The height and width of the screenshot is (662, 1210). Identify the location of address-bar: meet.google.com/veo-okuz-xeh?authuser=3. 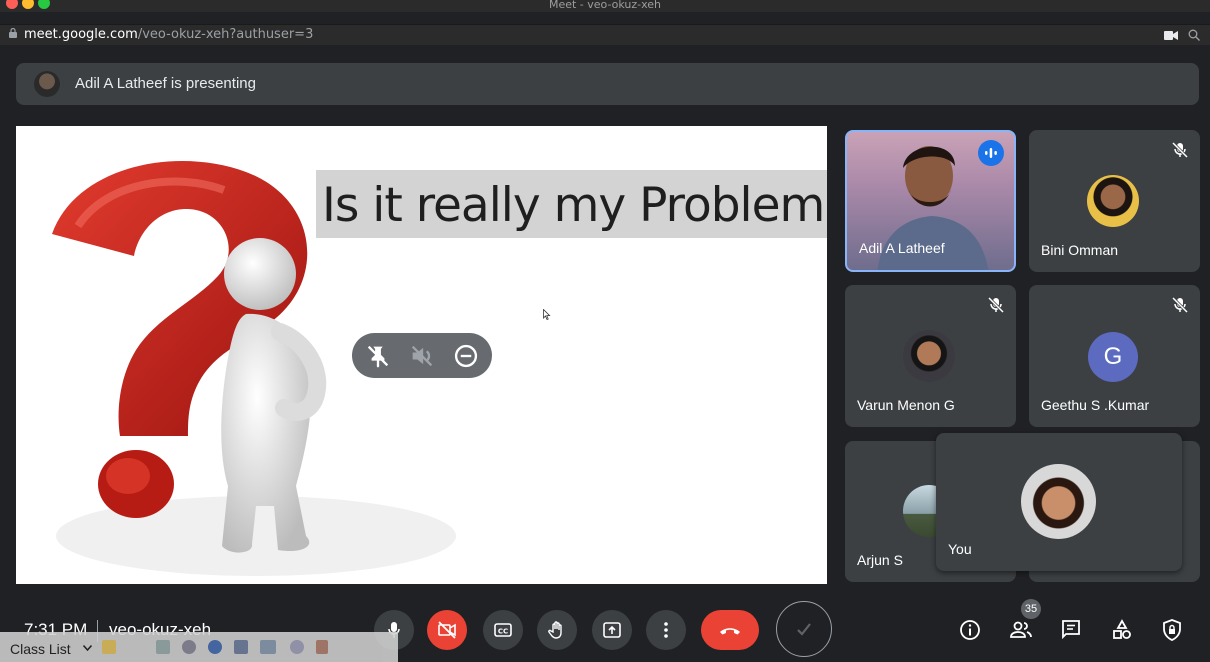
(605, 34).